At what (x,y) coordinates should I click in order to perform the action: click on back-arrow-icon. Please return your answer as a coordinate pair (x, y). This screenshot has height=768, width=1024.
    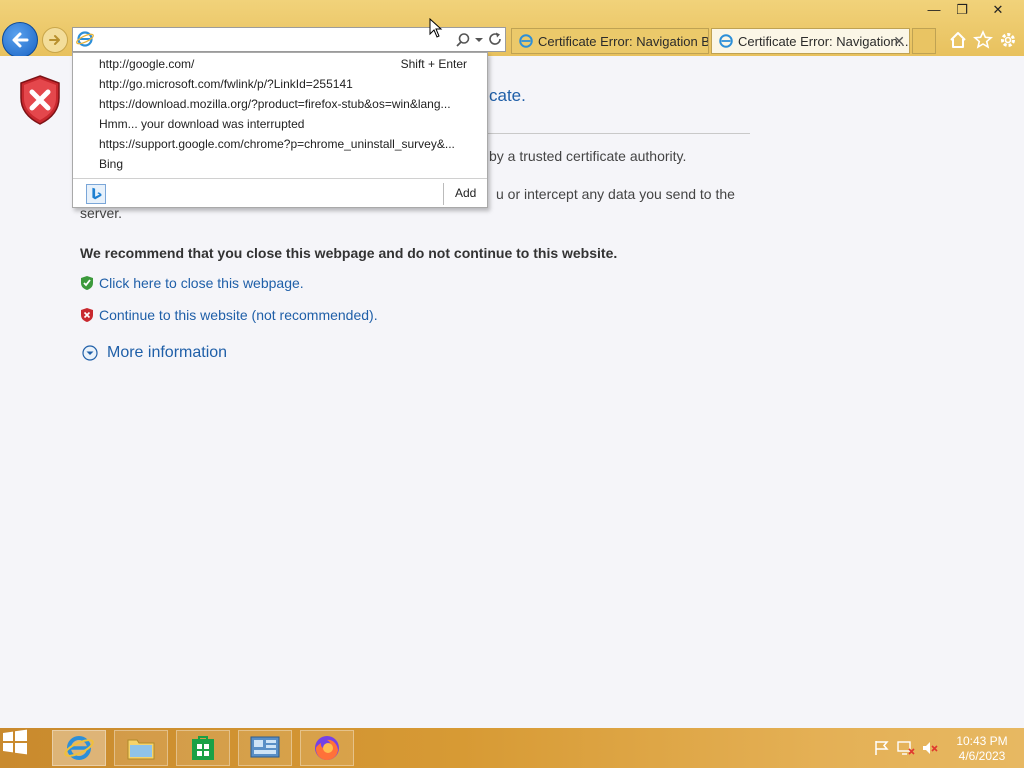
    Looking at the image, I should click on (20, 40).